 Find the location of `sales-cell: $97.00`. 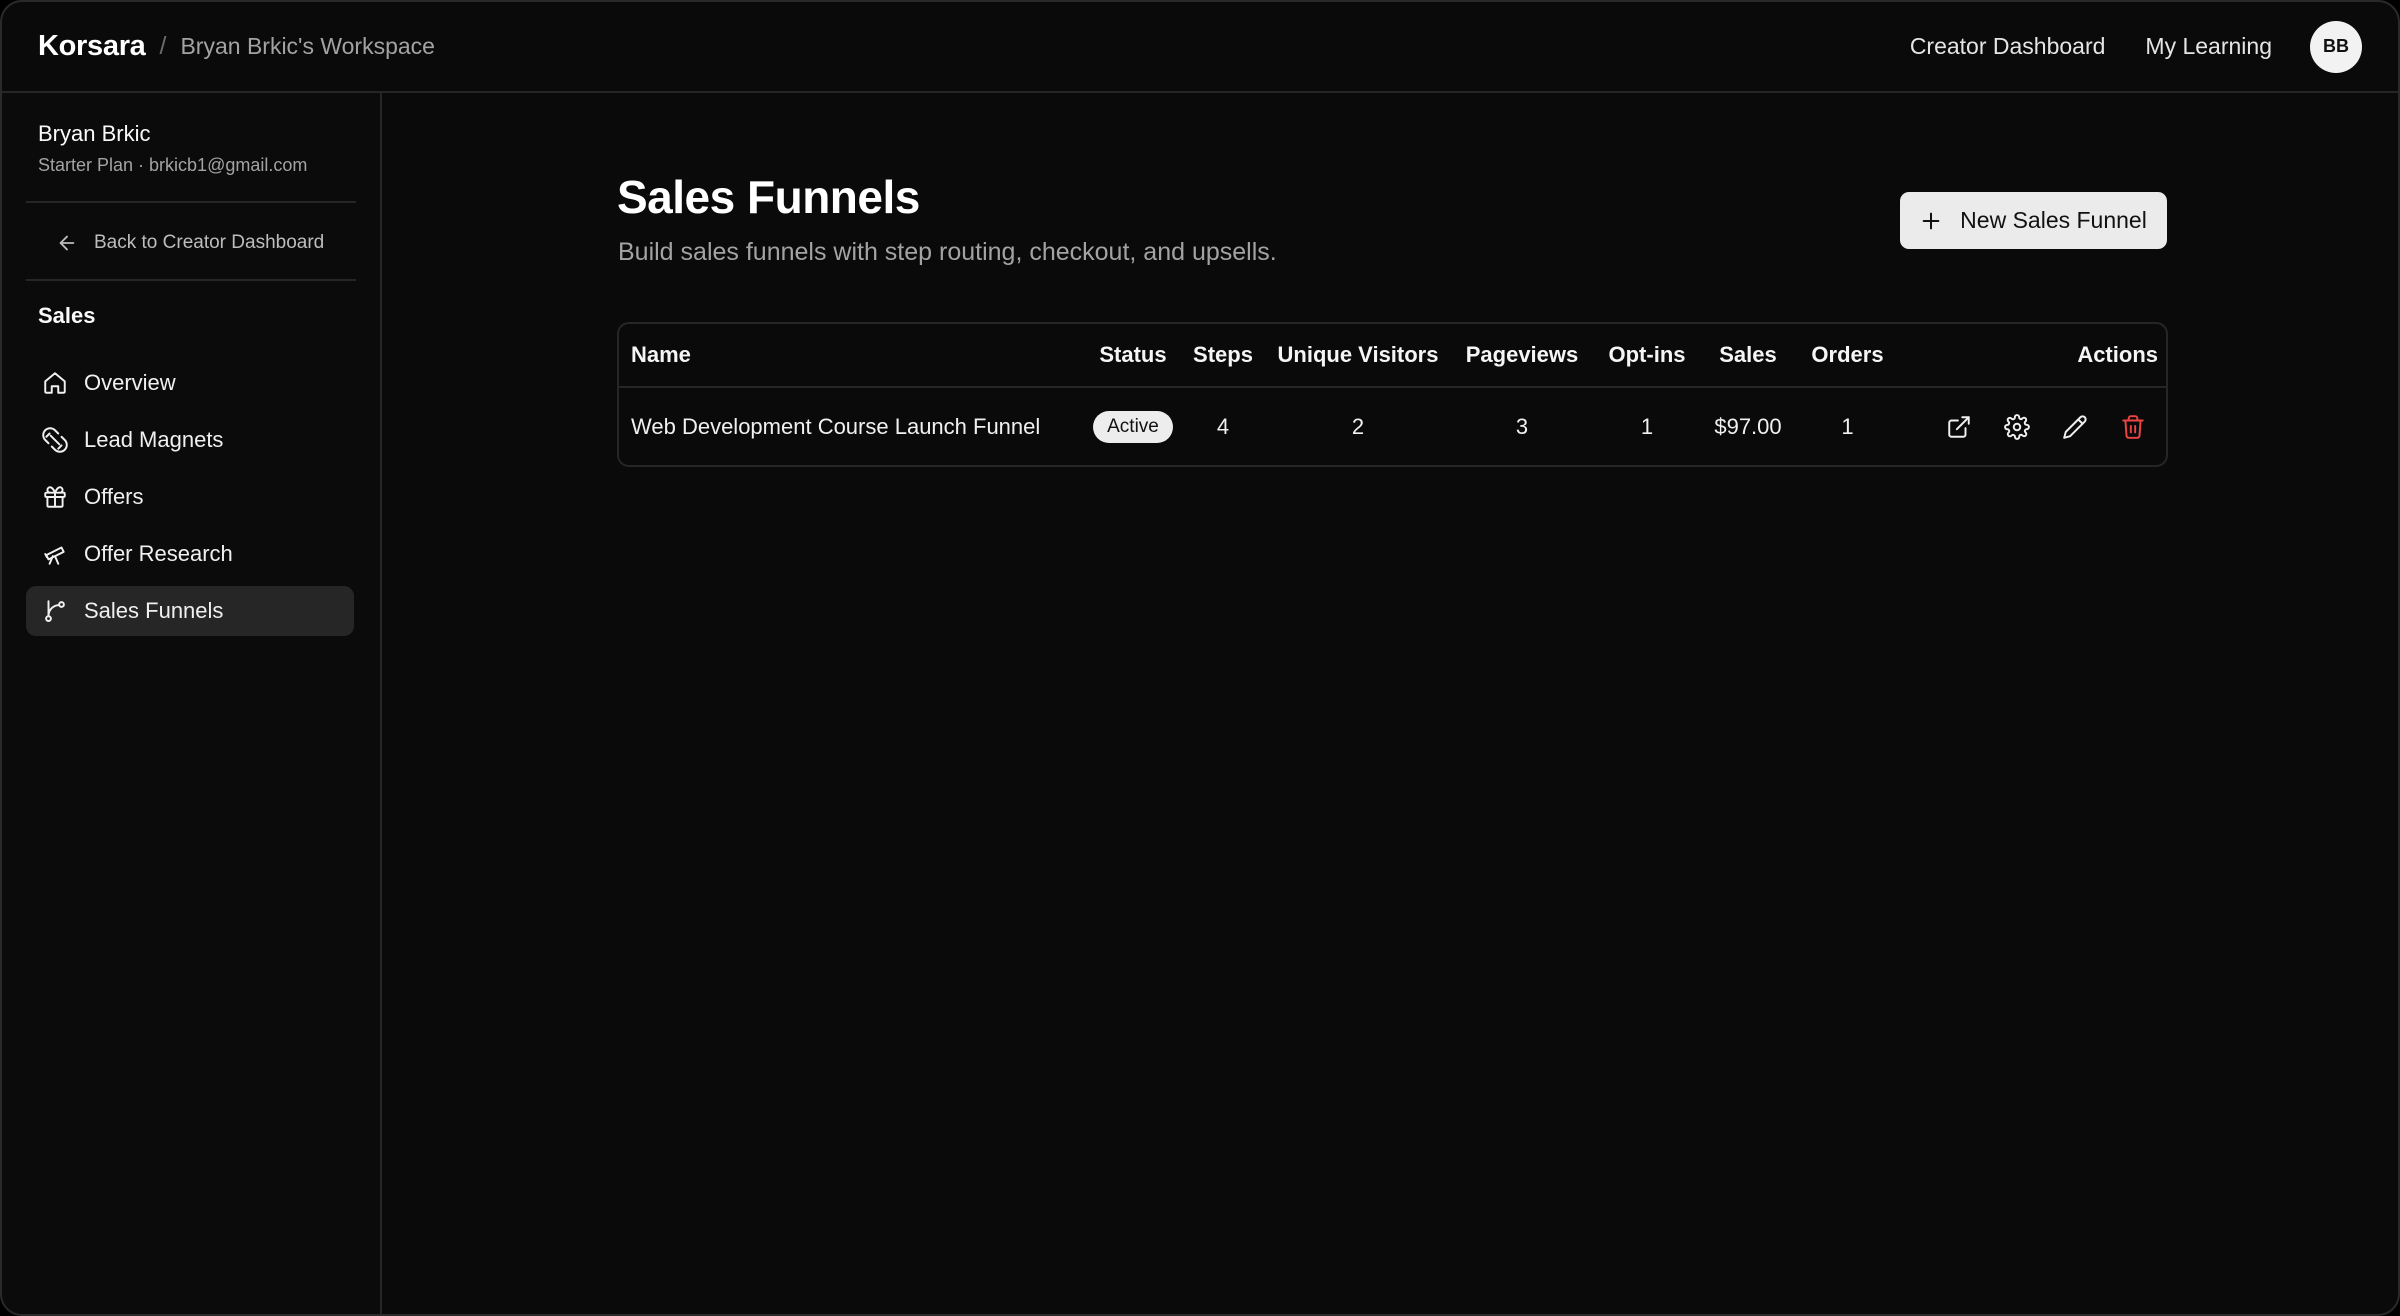

sales-cell: $97.00 is located at coordinates (1748, 426).